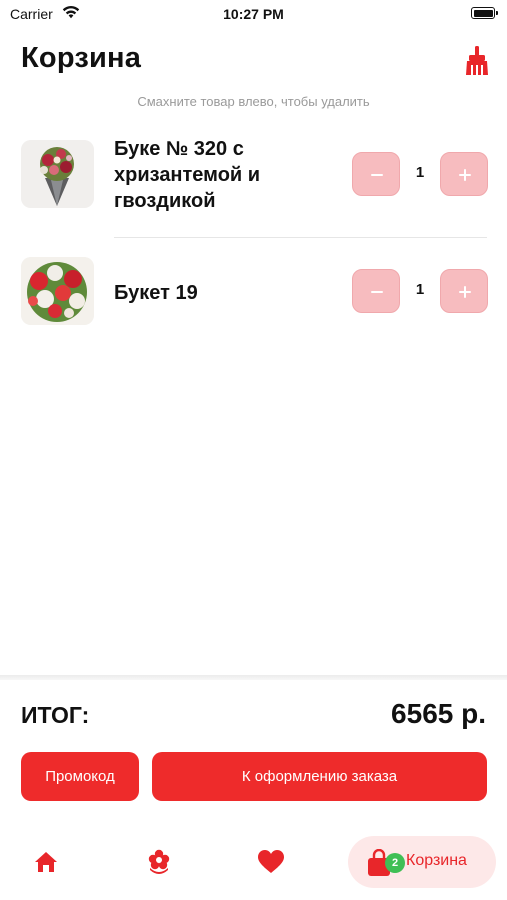 Image resolution: width=507 pixels, height=900 pixels. I want to click on heart-icon, so click(271, 862).